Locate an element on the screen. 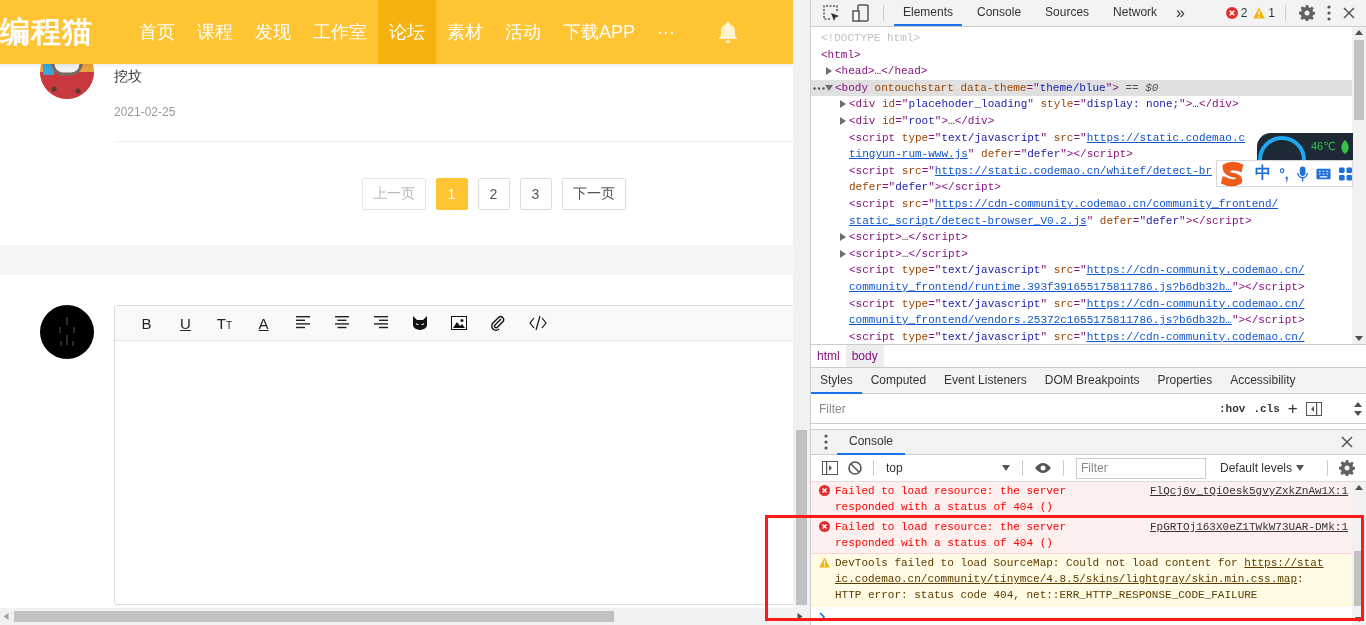 The height and width of the screenshot is (625, 1366). sidebar-tab: Accessibility is located at coordinates (1263, 381).